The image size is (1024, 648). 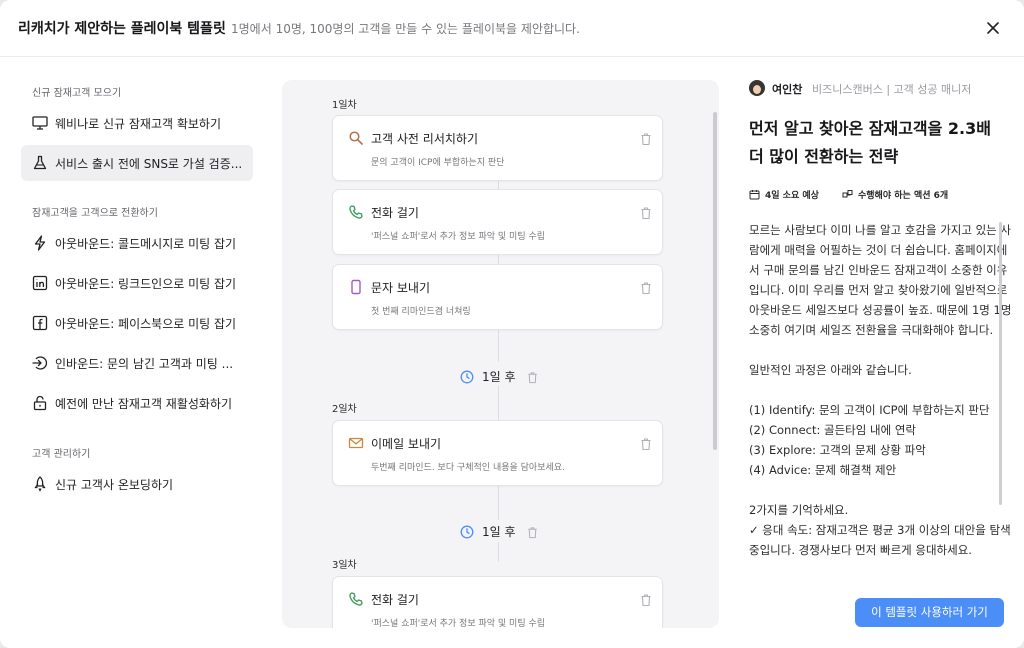 I want to click on unlock-icon, so click(x=40, y=403).